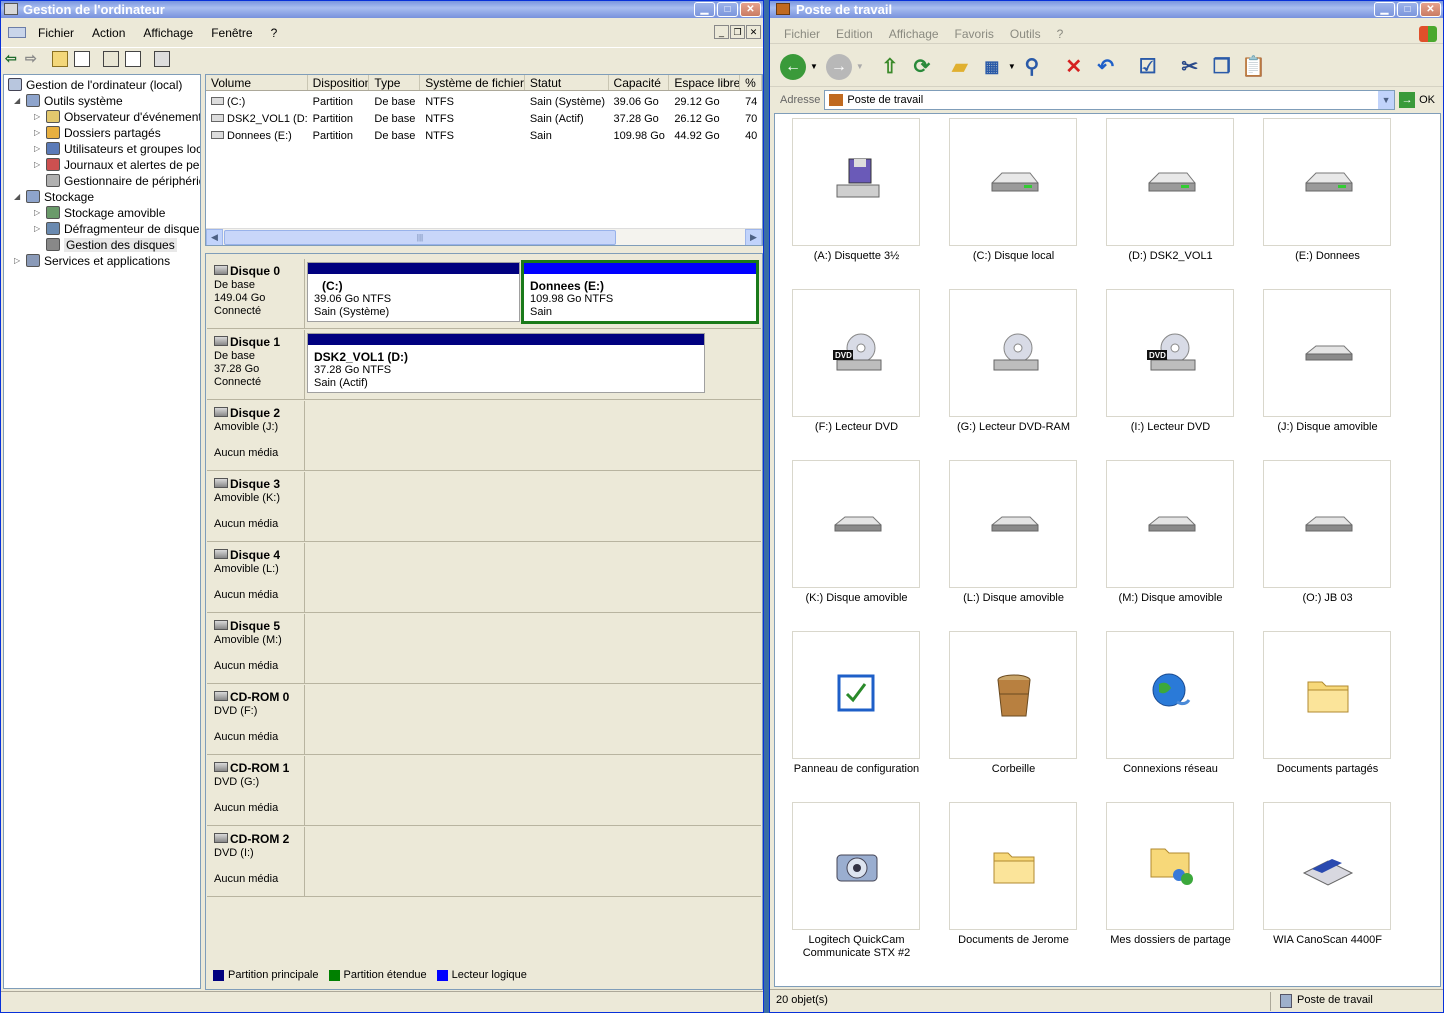  What do you see at coordinates (751, 82) in the screenshot?
I see `column-header: %` at bounding box center [751, 82].